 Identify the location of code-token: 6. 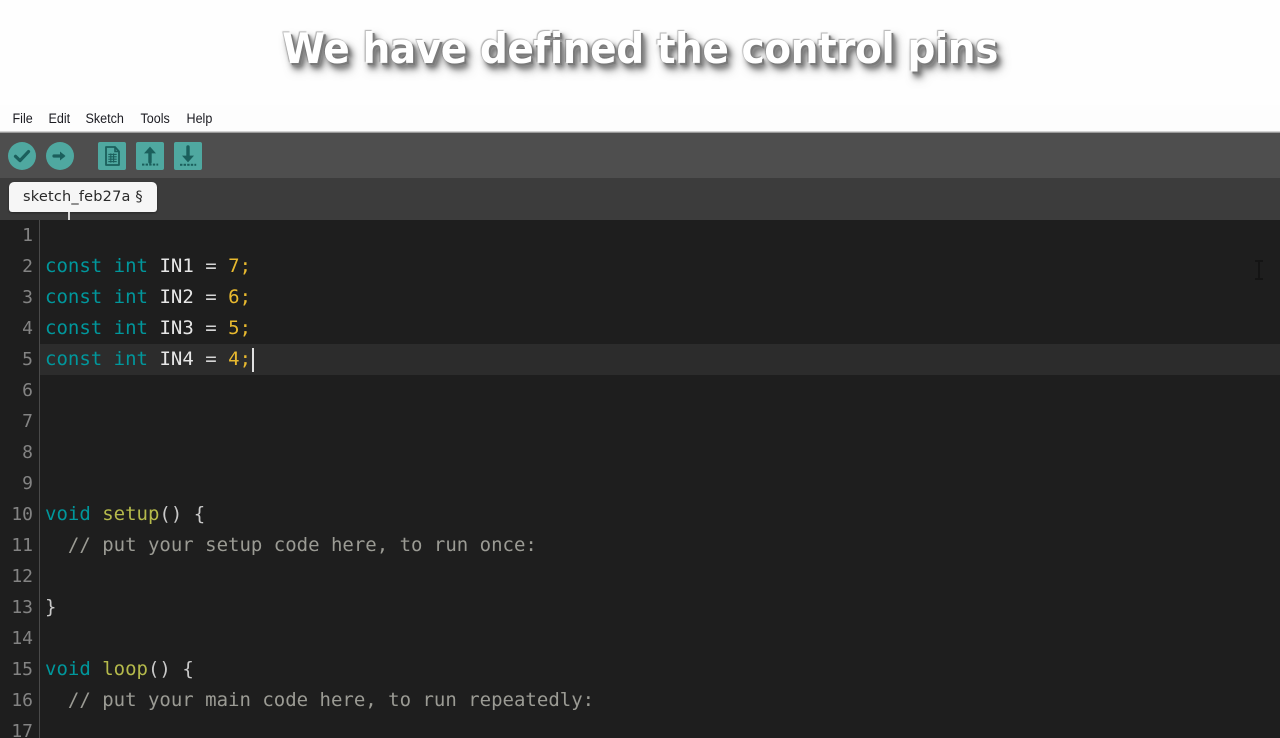
(234, 297).